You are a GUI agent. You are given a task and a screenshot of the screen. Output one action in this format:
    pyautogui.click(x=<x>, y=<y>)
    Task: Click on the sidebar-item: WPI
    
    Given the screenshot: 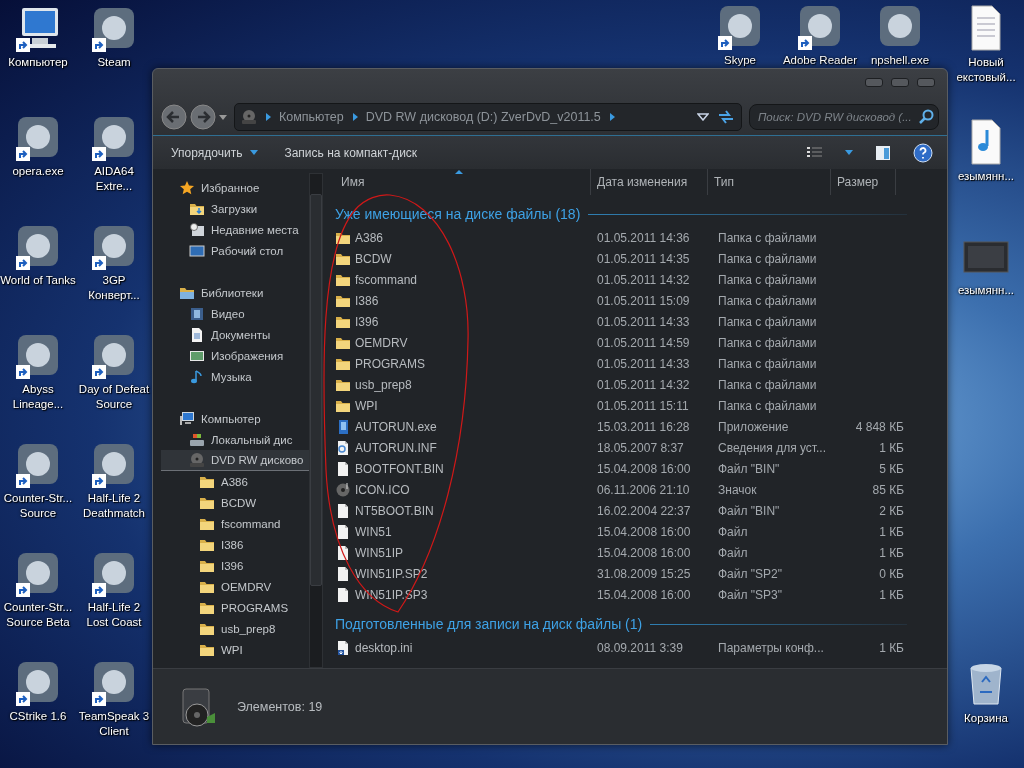 What is the action you would take?
    pyautogui.click(x=235, y=649)
    